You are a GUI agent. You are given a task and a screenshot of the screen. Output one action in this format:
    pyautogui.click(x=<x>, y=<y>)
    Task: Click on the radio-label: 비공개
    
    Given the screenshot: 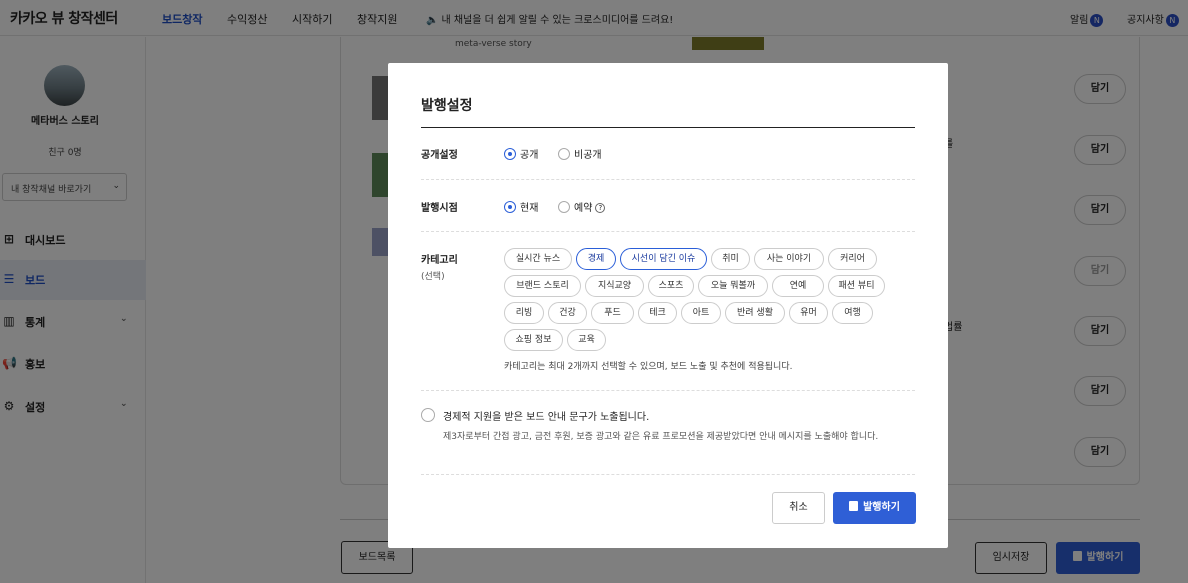 What is the action you would take?
    pyautogui.click(x=588, y=155)
    